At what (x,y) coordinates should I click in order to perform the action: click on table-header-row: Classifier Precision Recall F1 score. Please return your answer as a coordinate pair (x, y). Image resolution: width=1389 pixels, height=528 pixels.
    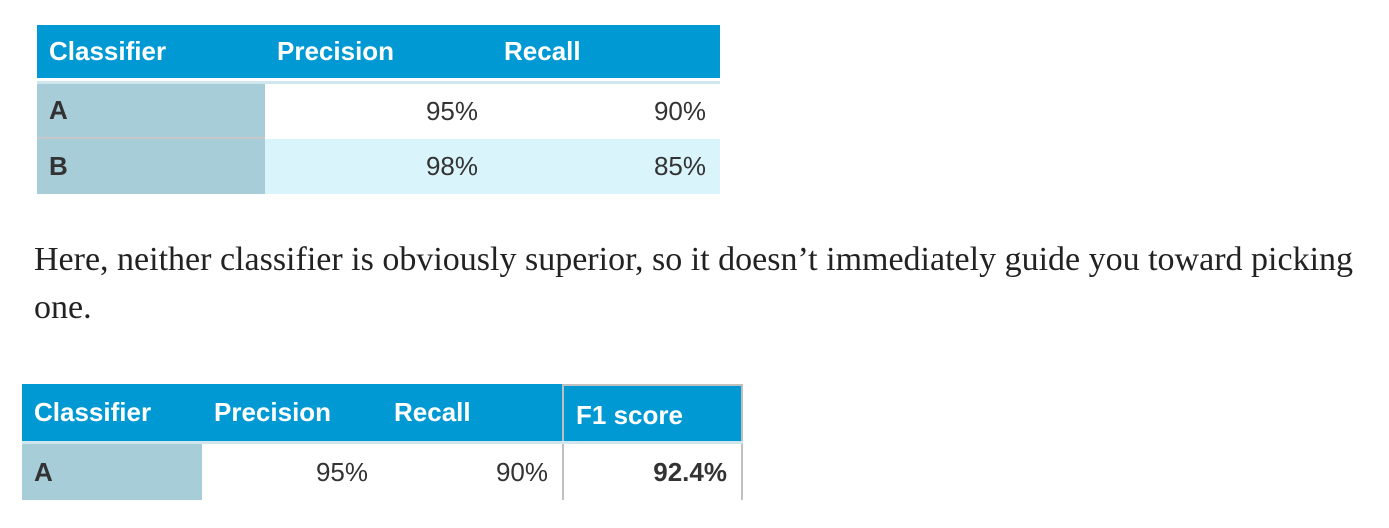
    Looking at the image, I should click on (382, 414).